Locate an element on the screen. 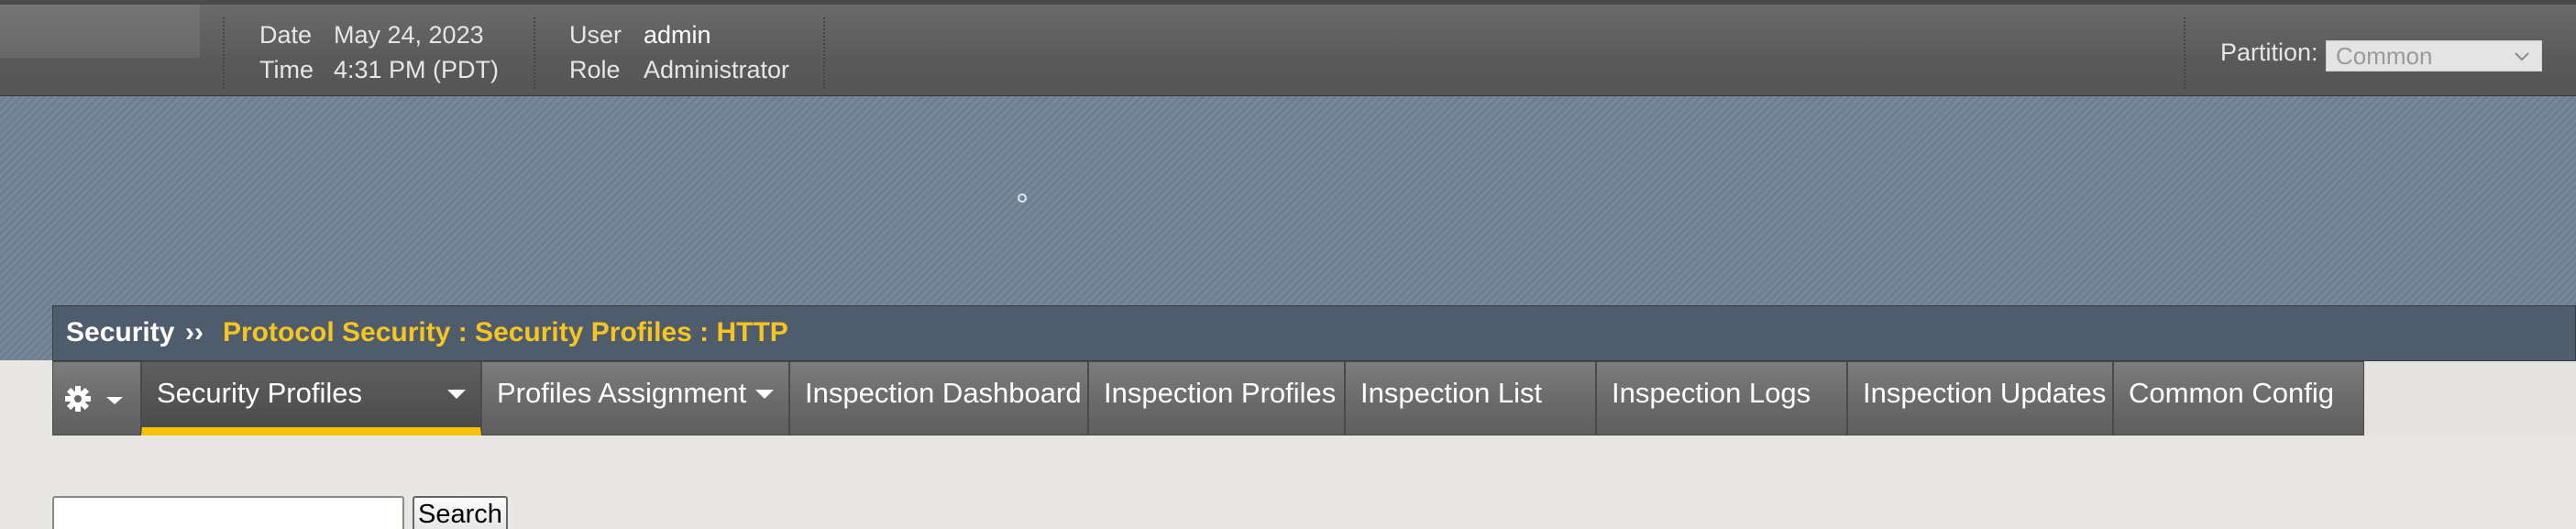  tab-common-config: Common Config is located at coordinates (2238, 398).